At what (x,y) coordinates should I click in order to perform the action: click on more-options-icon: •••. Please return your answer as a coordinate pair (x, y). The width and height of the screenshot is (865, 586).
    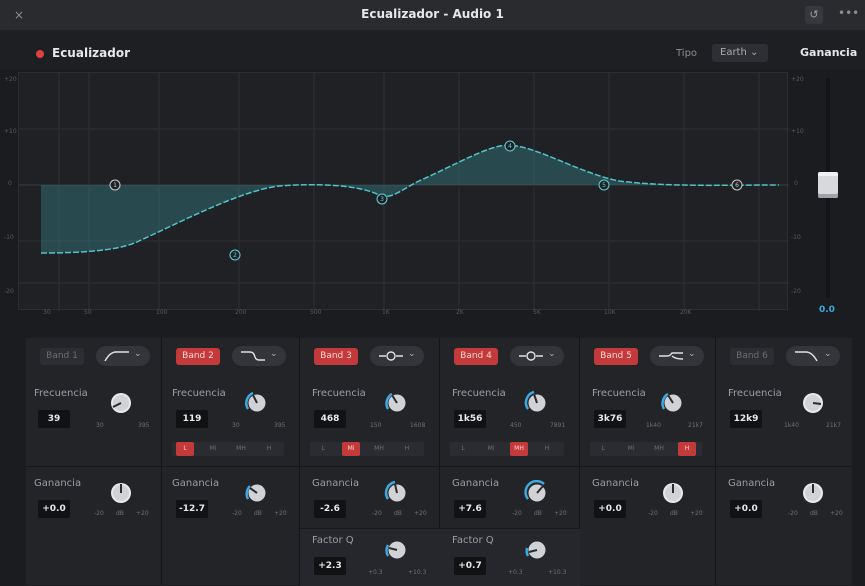
    Looking at the image, I should click on (848, 13).